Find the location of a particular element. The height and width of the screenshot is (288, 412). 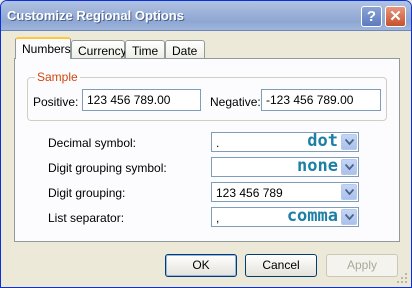

window-title: Customize Regional Options is located at coordinates (95, 15).